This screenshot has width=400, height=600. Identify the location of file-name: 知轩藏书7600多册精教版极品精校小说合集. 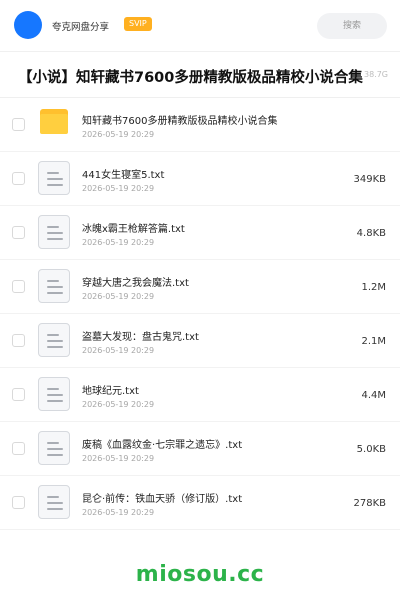
(180, 121).